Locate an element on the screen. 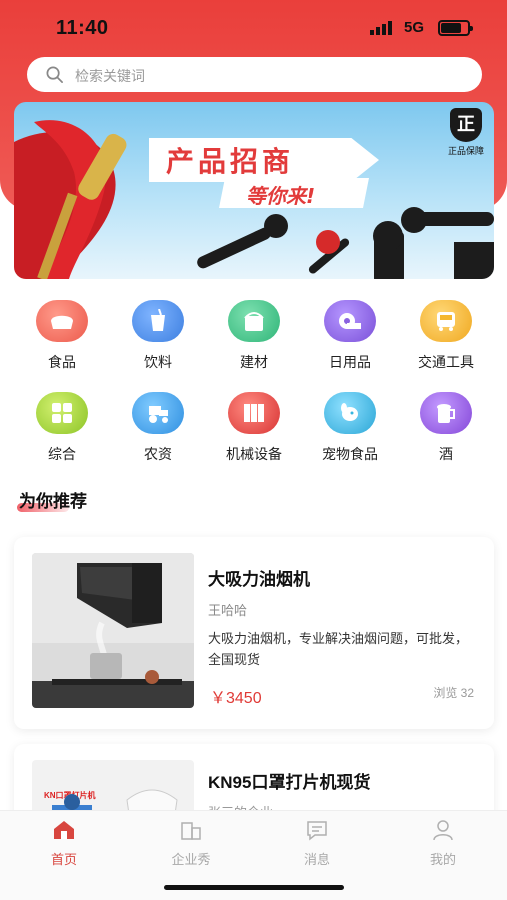 The width and height of the screenshot is (507, 900). dog-icon is located at coordinates (350, 413).